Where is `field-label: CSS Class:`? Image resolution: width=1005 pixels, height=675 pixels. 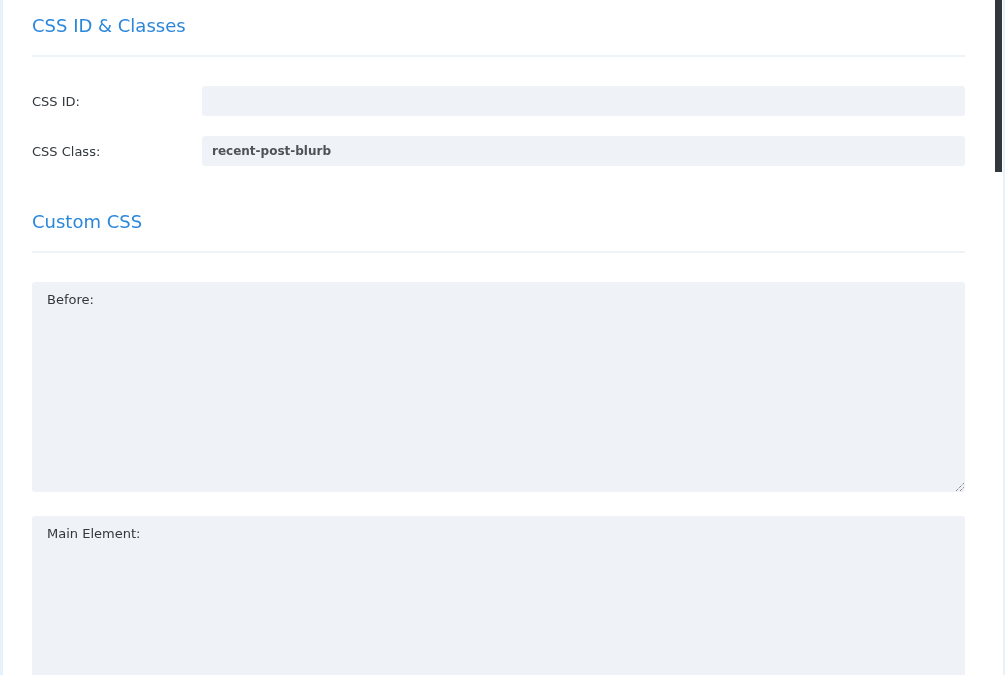 field-label: CSS Class: is located at coordinates (67, 151).